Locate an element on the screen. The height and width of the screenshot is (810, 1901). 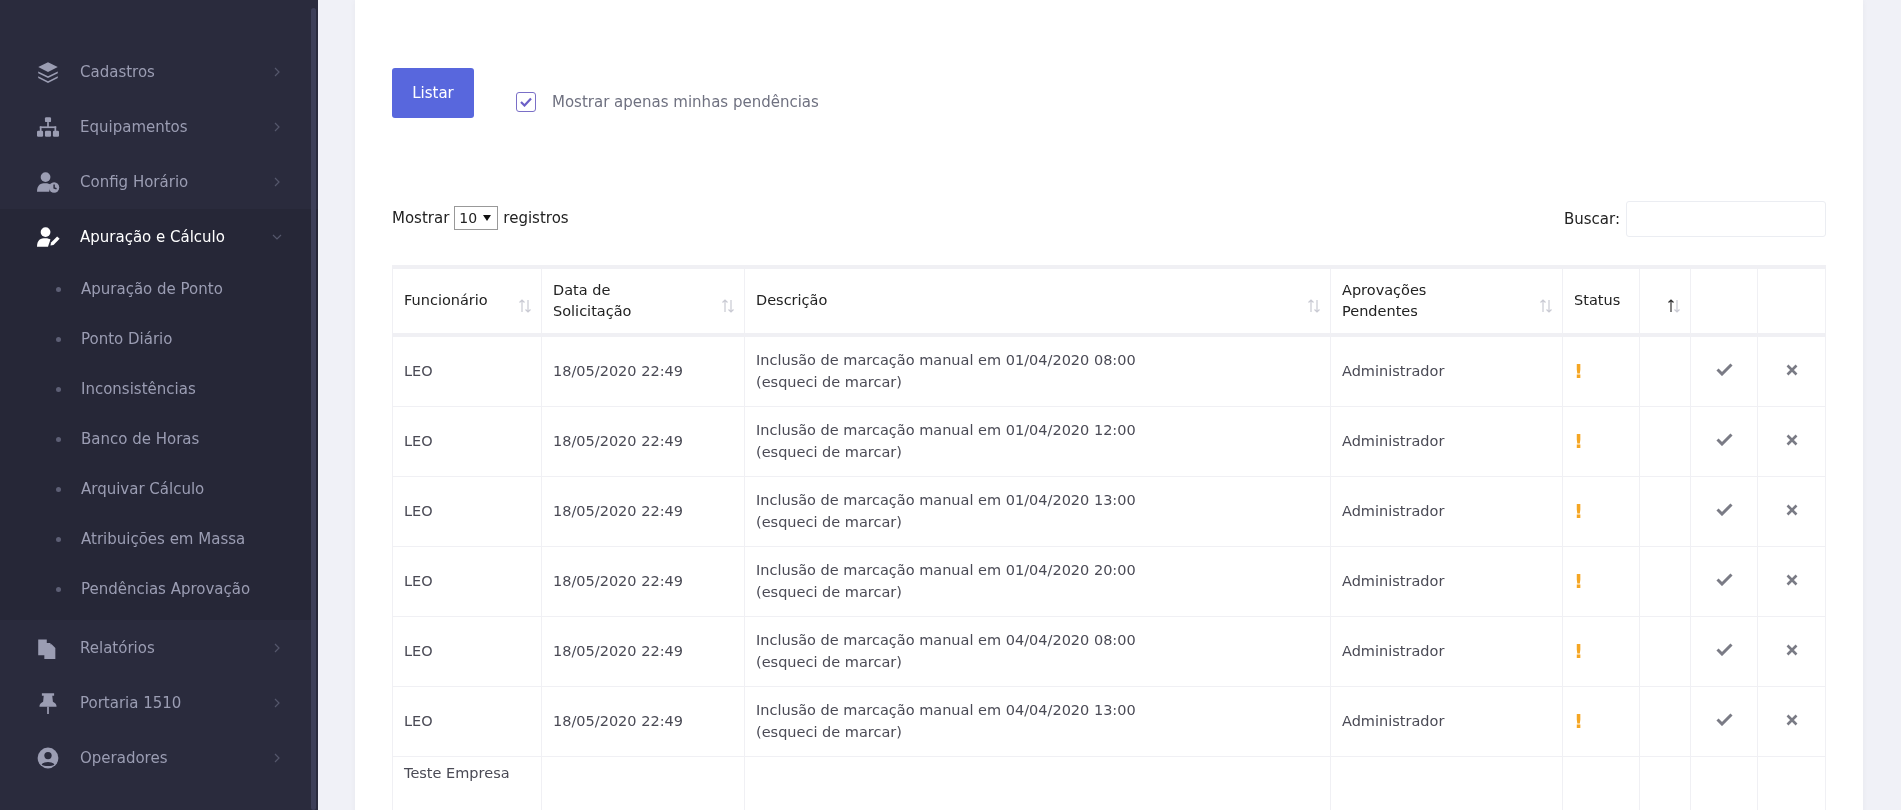
submenu-item: Apuração de Ponto is located at coordinates (159, 289).